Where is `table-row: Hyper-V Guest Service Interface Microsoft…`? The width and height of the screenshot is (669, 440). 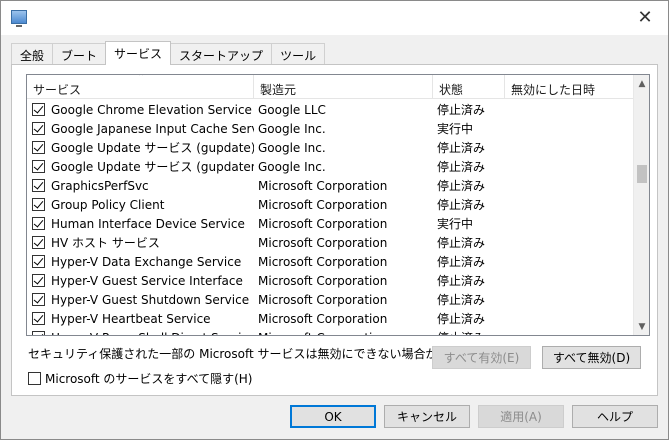 table-row: Hyper-V Guest Service Interface Microsoft… is located at coordinates (330, 280).